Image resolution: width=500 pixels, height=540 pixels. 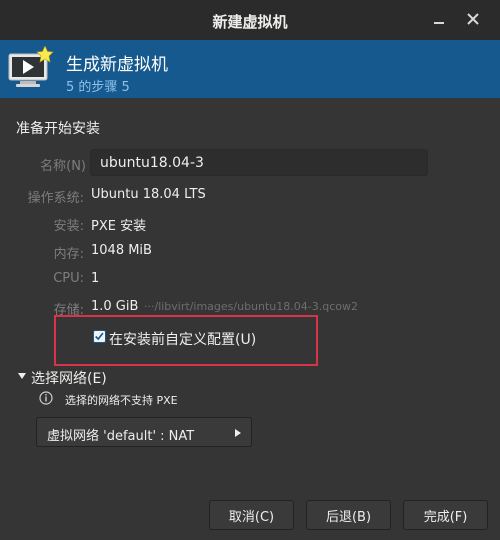 What do you see at coordinates (251, 515) in the screenshot?
I see `cancel-button: 取消(C)` at bounding box center [251, 515].